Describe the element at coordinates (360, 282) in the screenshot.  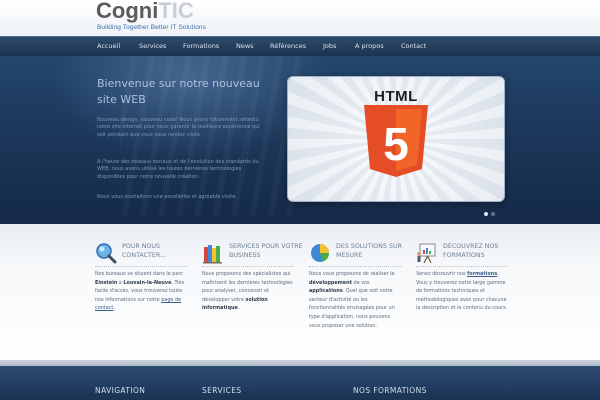
I see `feature-text-run: de vos` at that location.